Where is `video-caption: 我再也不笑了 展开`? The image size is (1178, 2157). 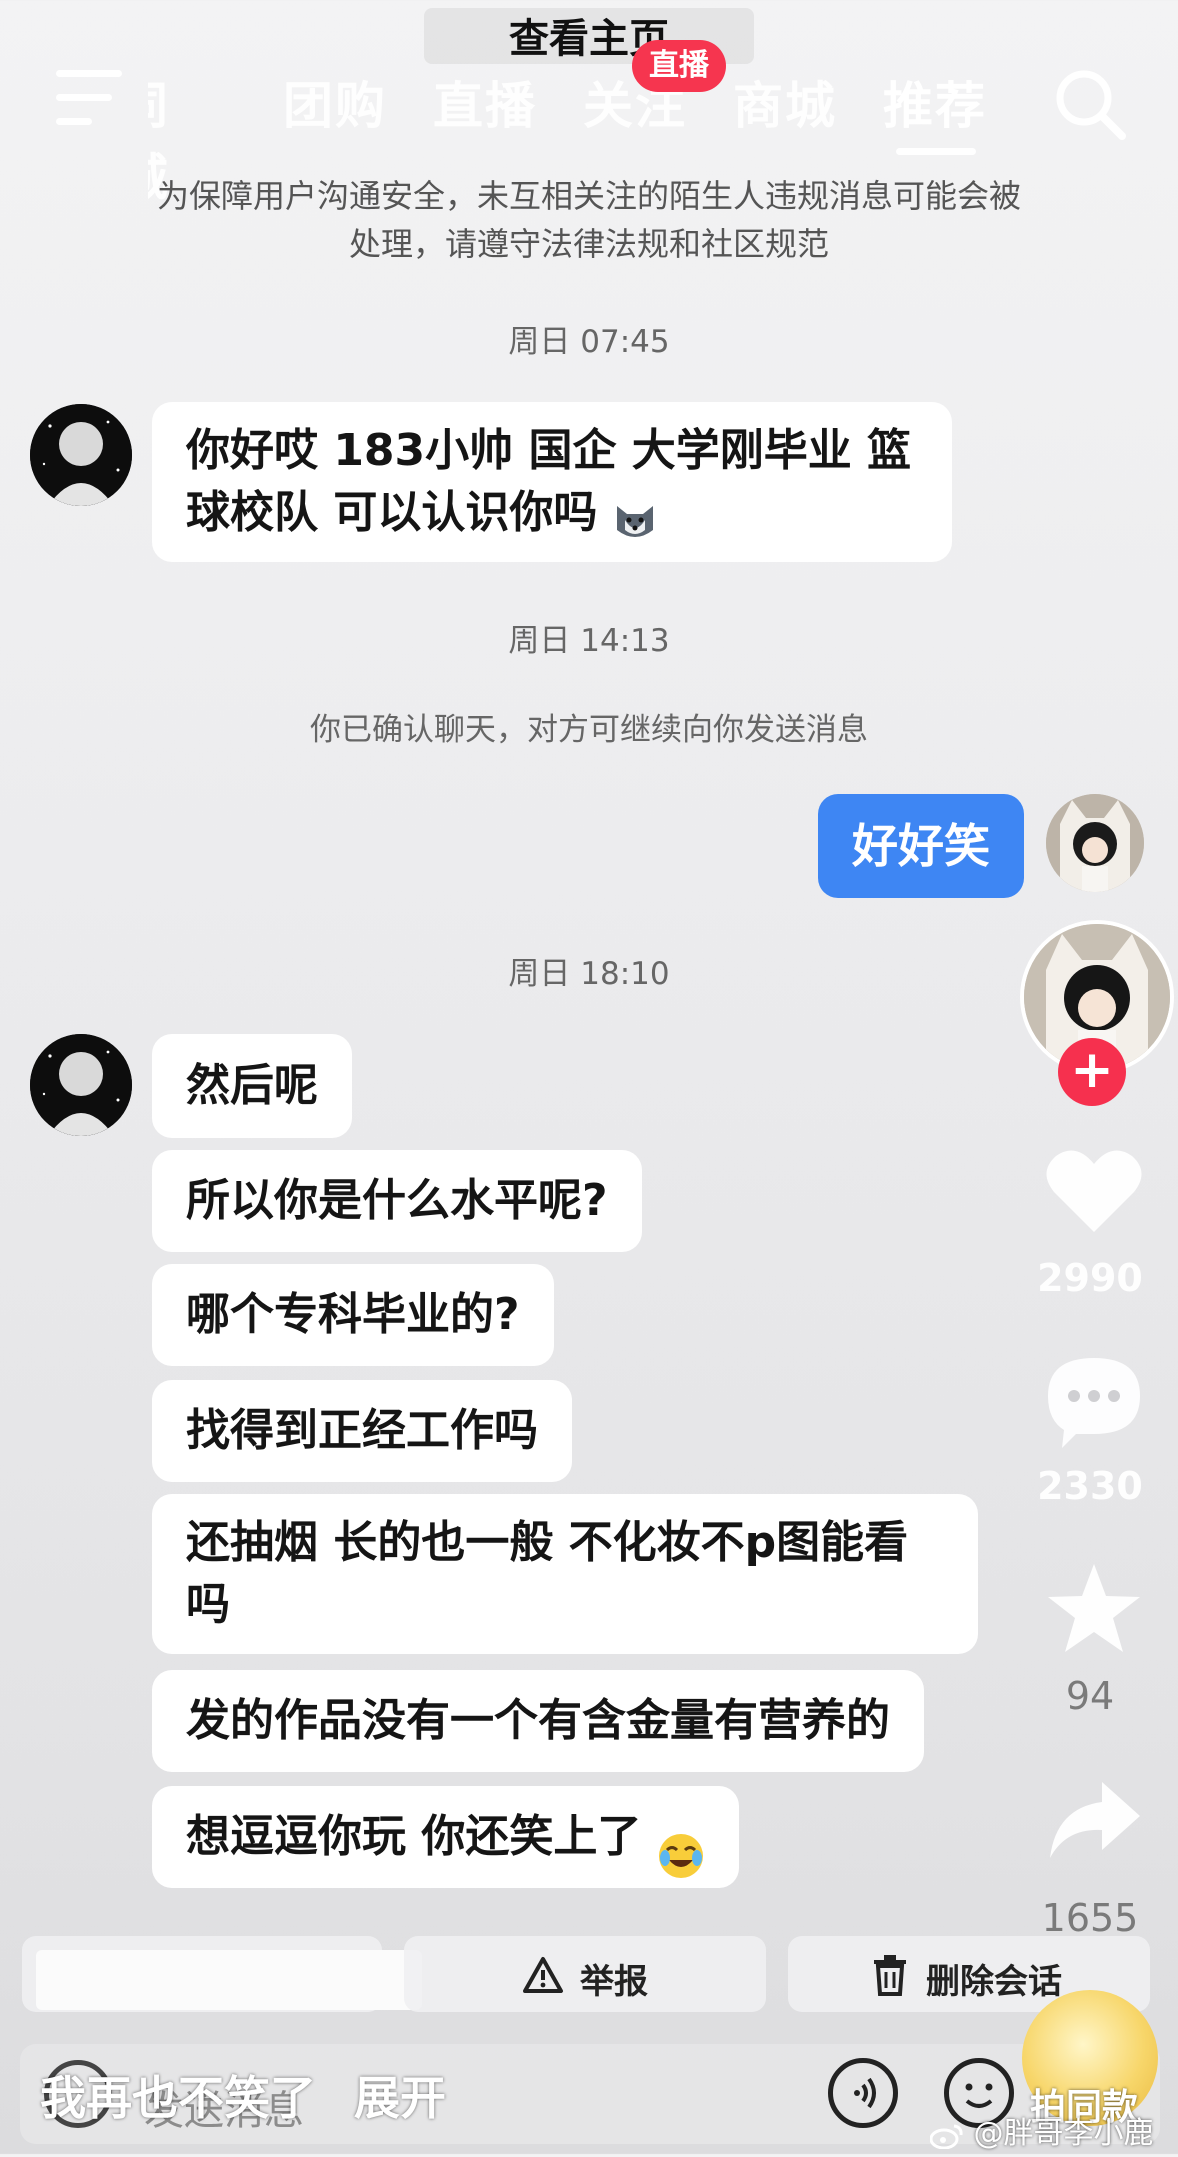 video-caption: 我再也不笑了 展开 is located at coordinates (243, 2095).